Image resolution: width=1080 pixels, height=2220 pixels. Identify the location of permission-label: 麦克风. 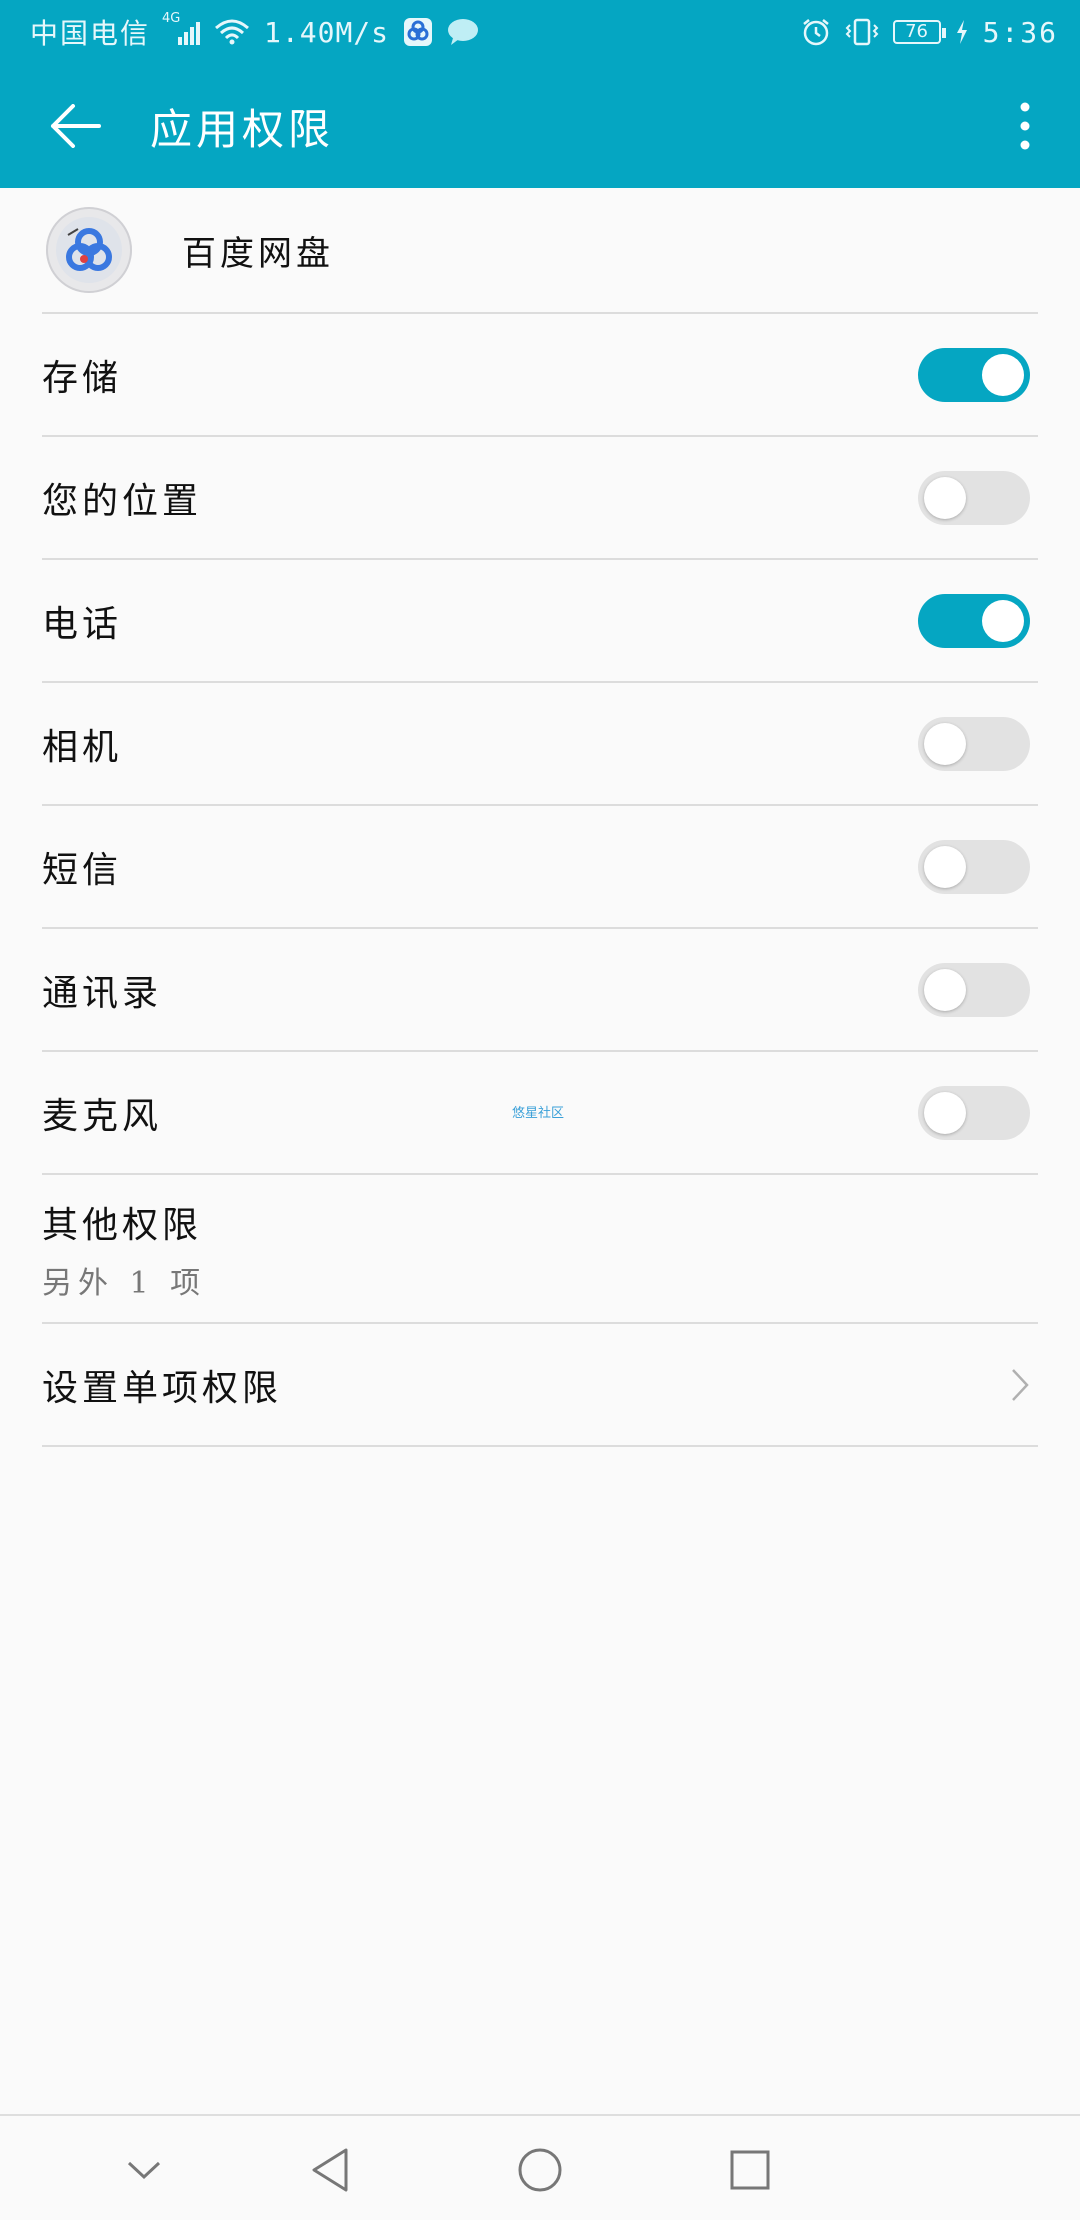
(102, 1116).